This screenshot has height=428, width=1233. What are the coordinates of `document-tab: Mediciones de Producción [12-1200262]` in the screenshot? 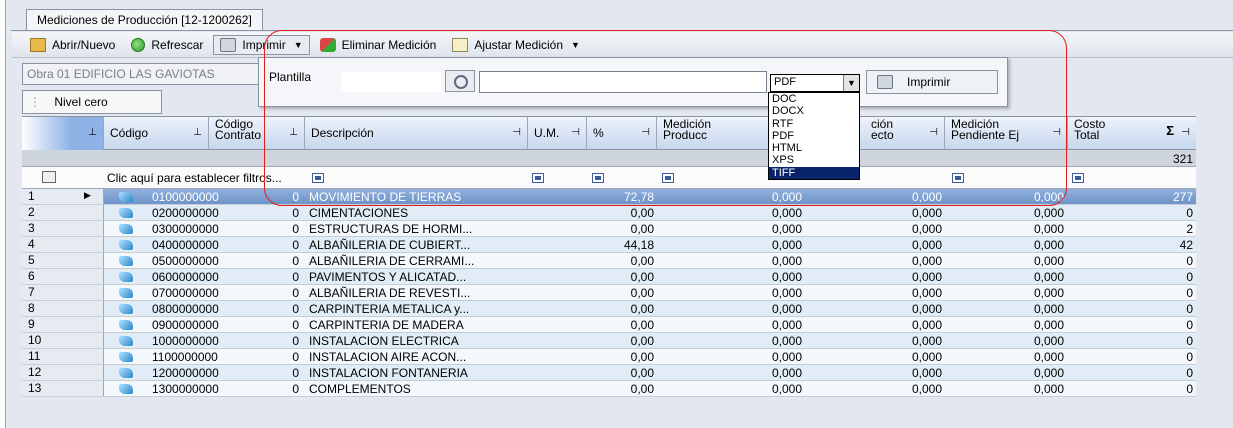 It's located at (144, 20).